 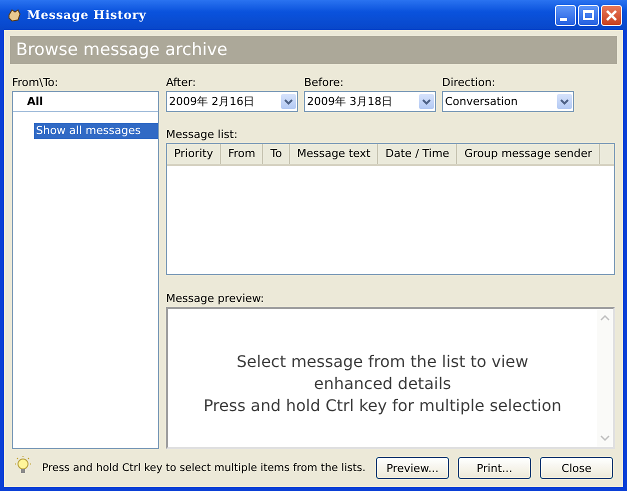 What do you see at coordinates (276, 154) in the screenshot?
I see `column-header: To` at bounding box center [276, 154].